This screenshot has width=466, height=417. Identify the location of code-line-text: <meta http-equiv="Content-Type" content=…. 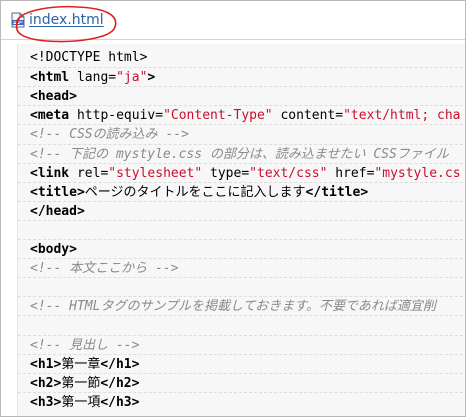
(245, 115).